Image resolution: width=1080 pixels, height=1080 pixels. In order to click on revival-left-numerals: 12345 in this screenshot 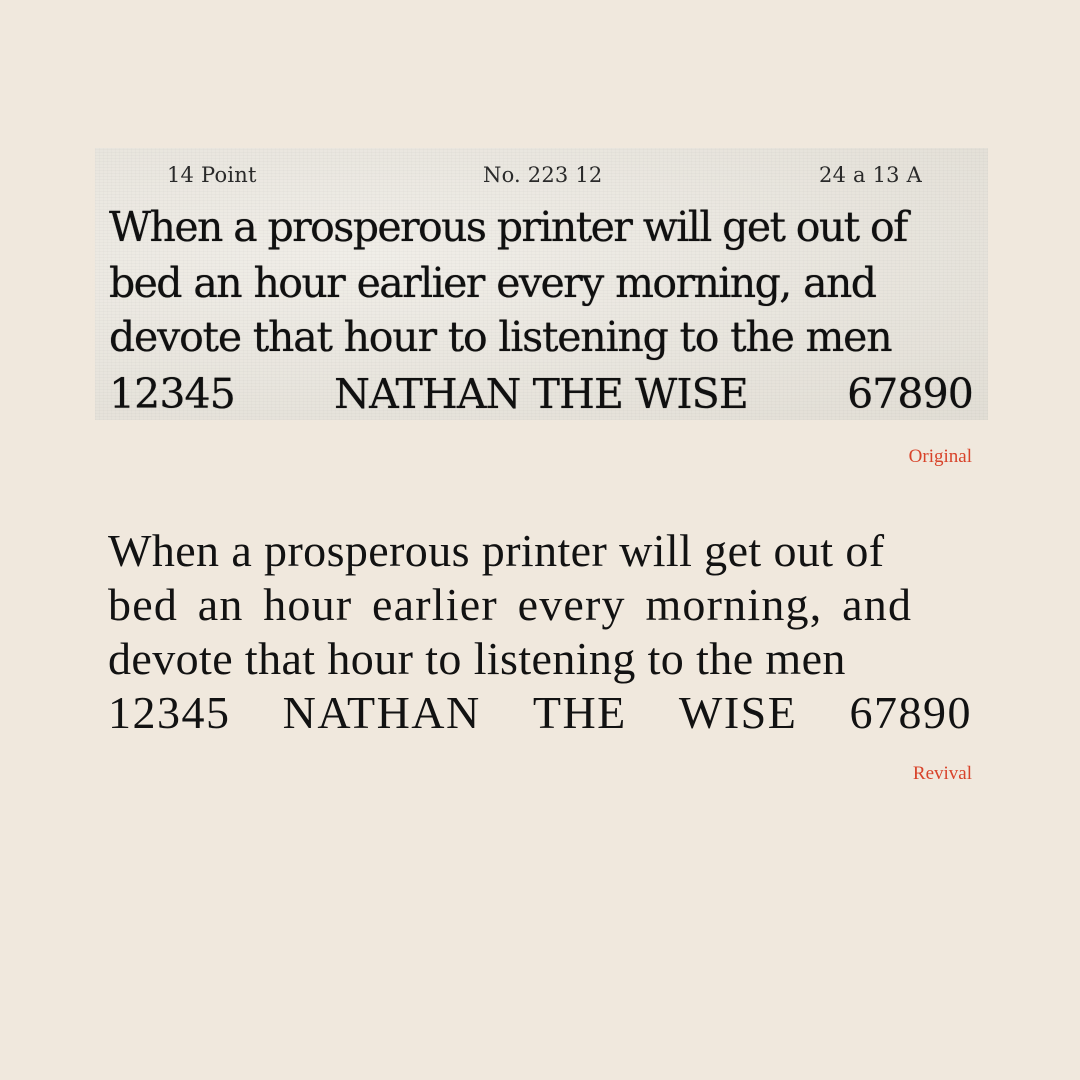, I will do `click(169, 712)`.